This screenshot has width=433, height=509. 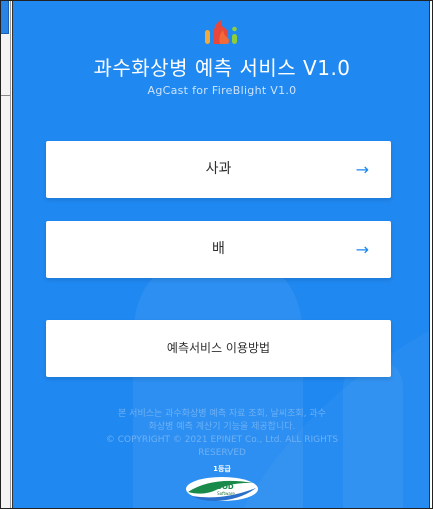 What do you see at coordinates (222, 90) in the screenshot?
I see `app-subtitle: AgCast for FireBlight V1.0` at bounding box center [222, 90].